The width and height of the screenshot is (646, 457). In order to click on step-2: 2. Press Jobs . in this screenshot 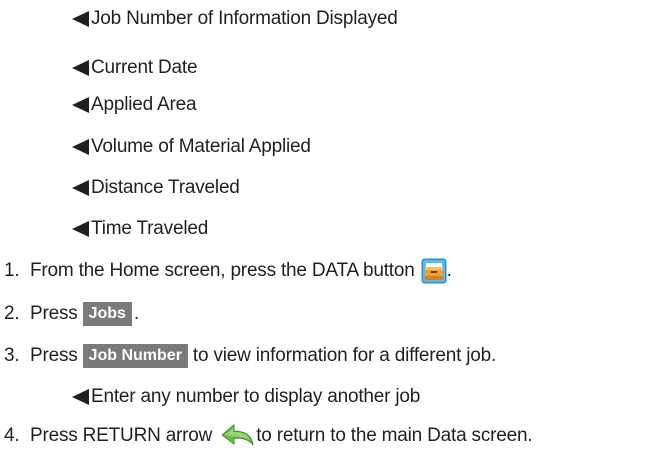, I will do `click(71, 314)`.